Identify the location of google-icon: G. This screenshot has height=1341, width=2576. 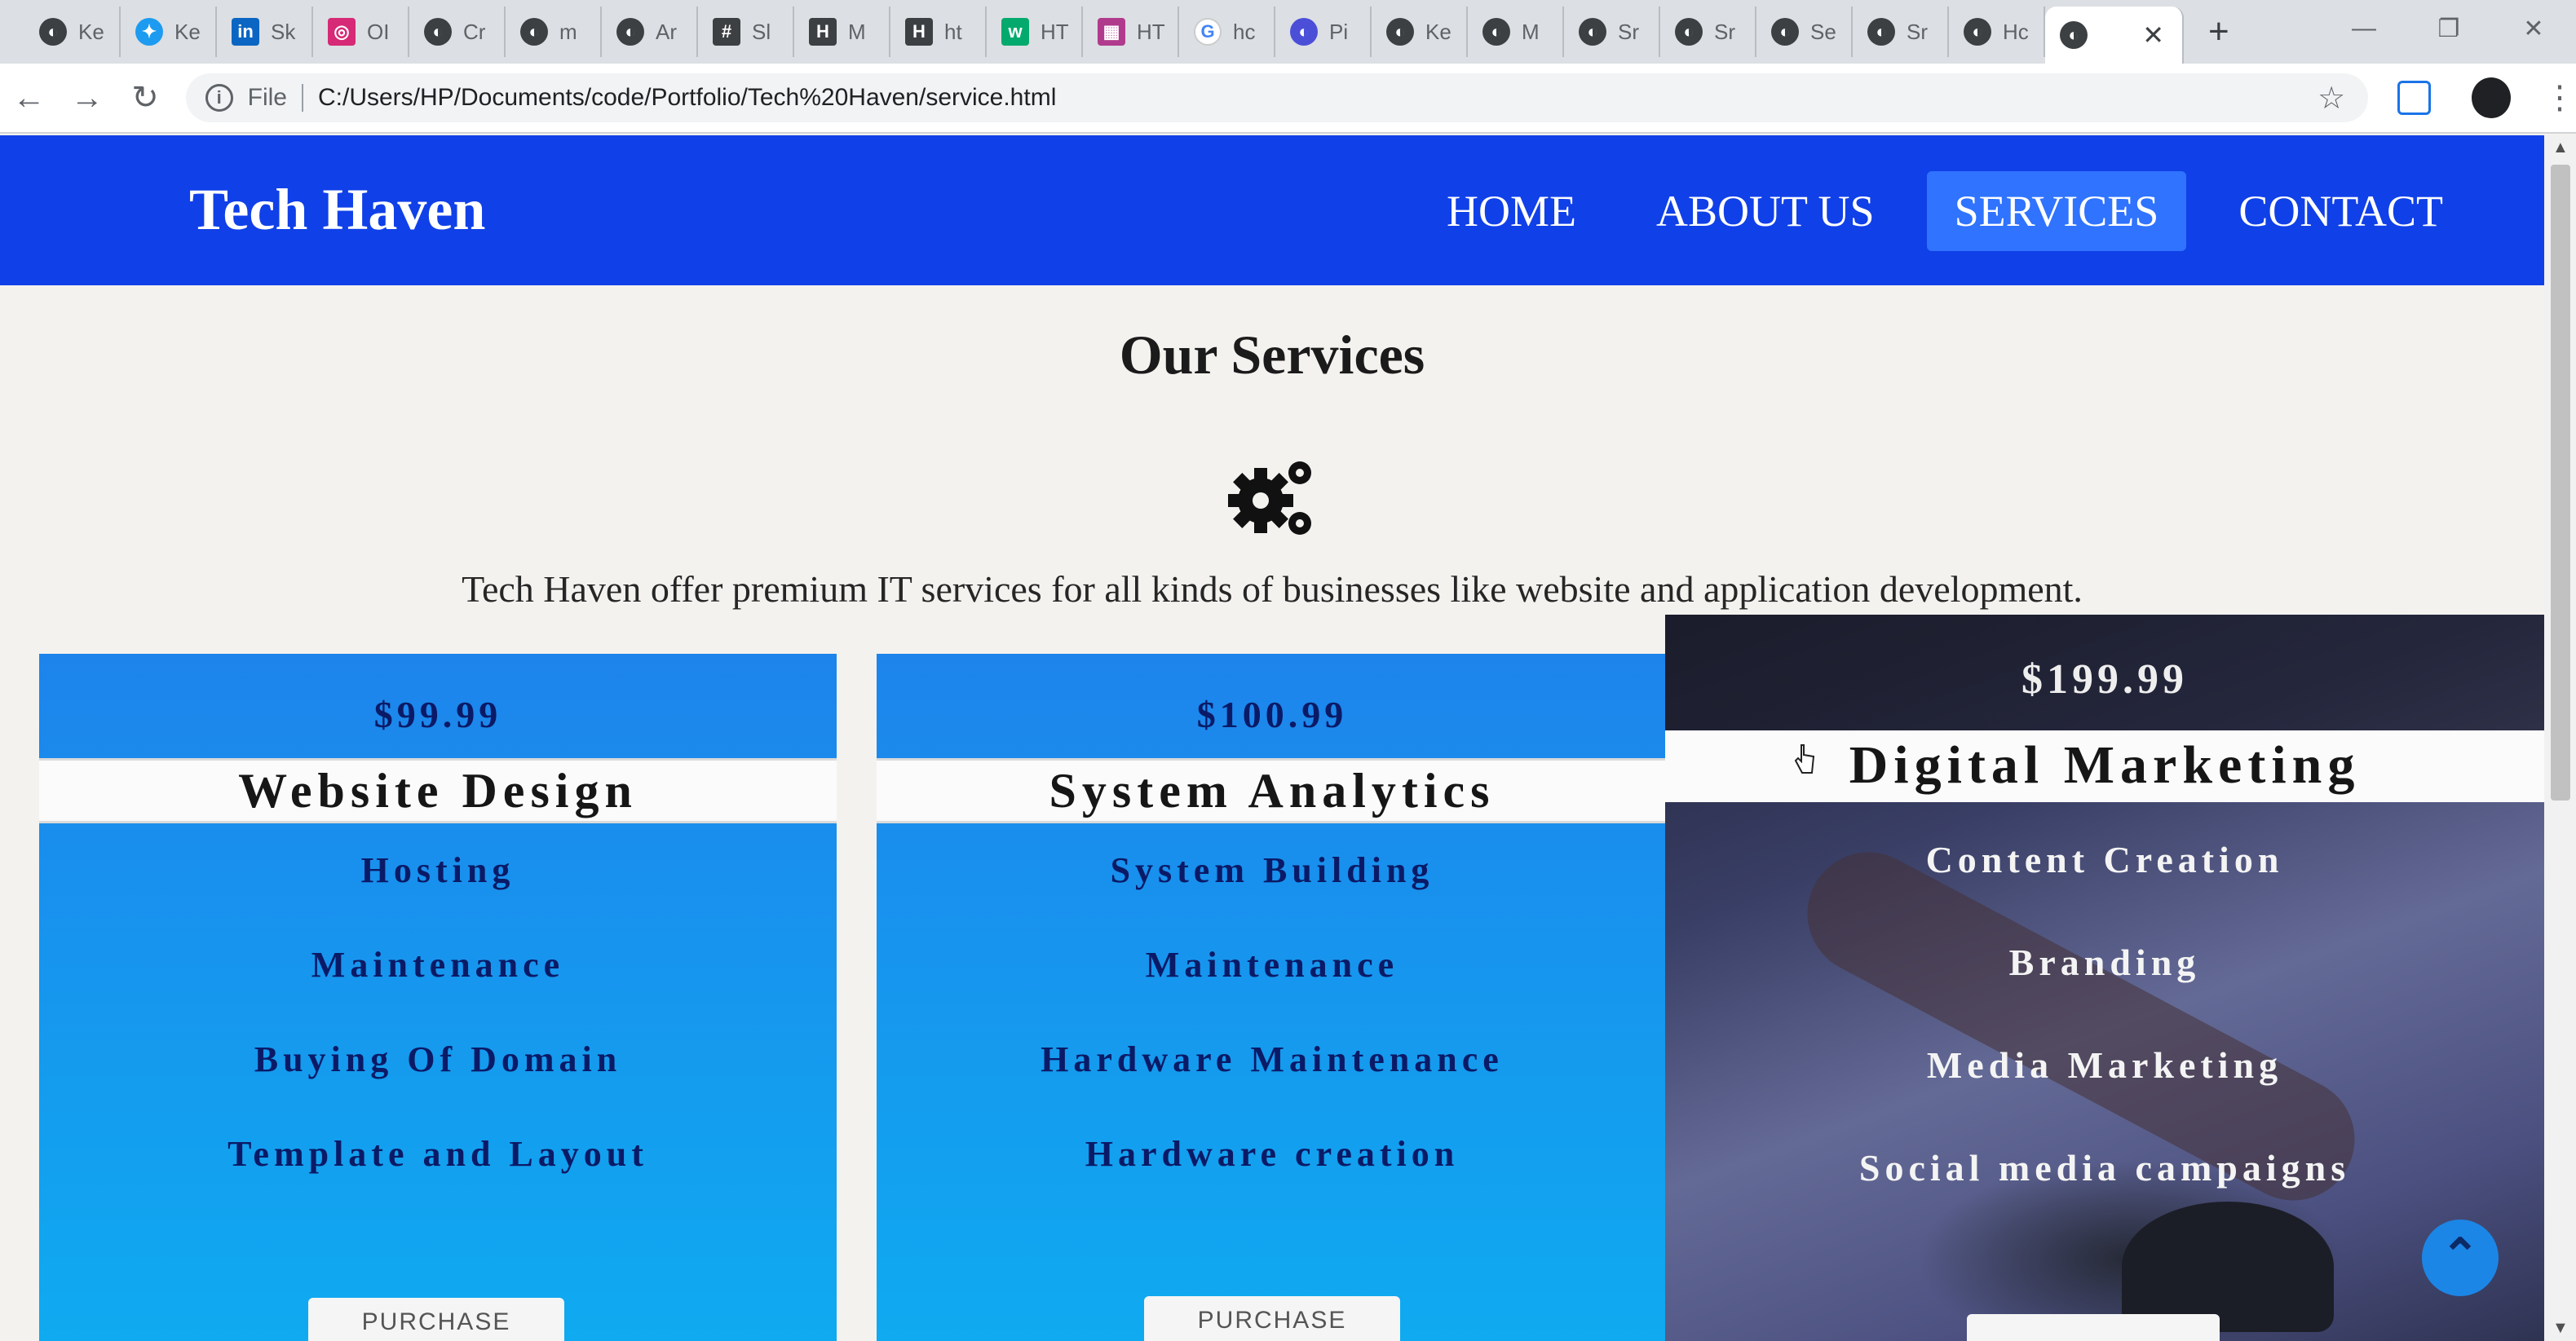
(1208, 32).